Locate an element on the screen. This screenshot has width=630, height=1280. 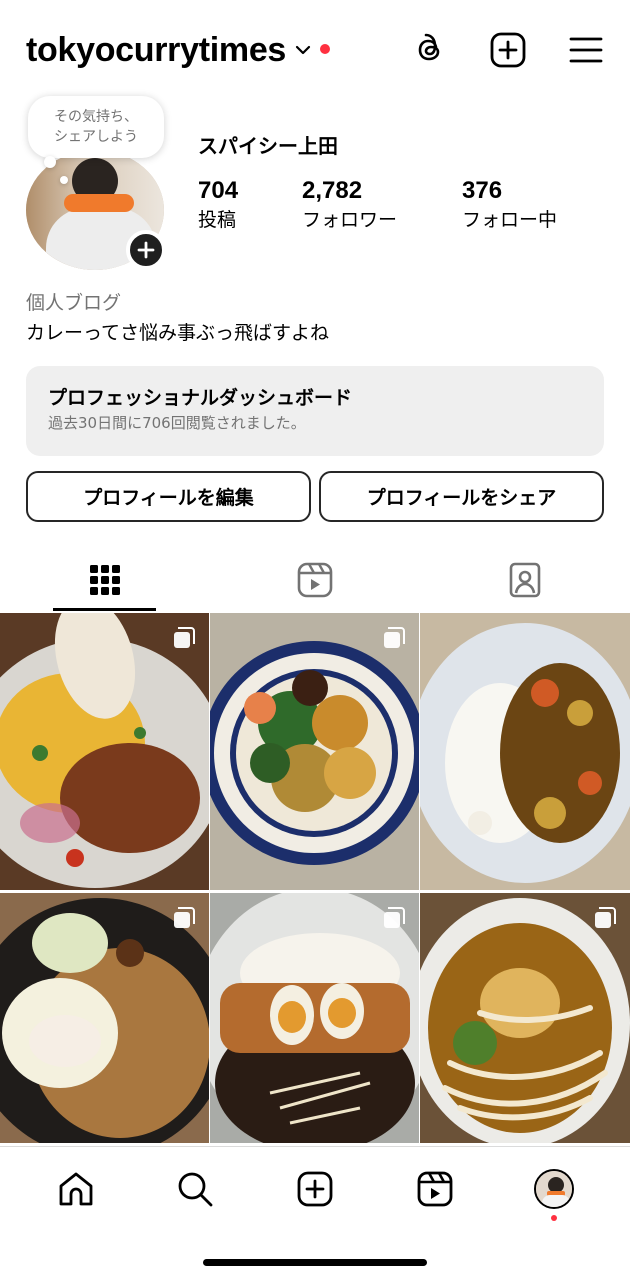
profile-tabs is located at coordinates (315, 580).